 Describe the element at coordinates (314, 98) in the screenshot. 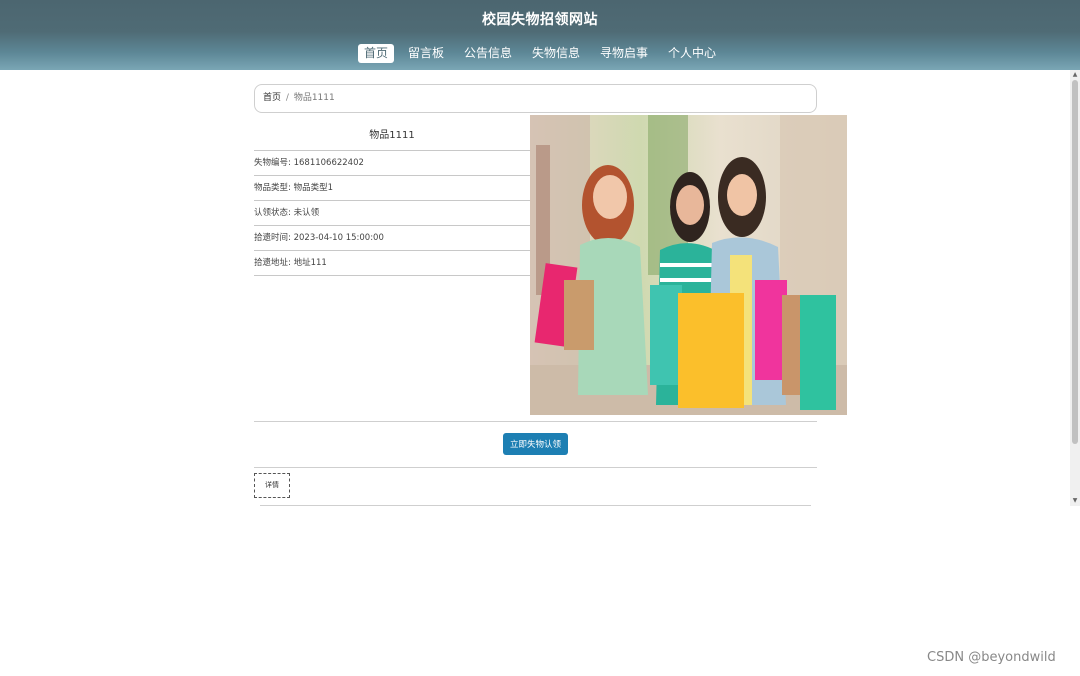

I see `breadcrumb-current: 物品1111` at that location.